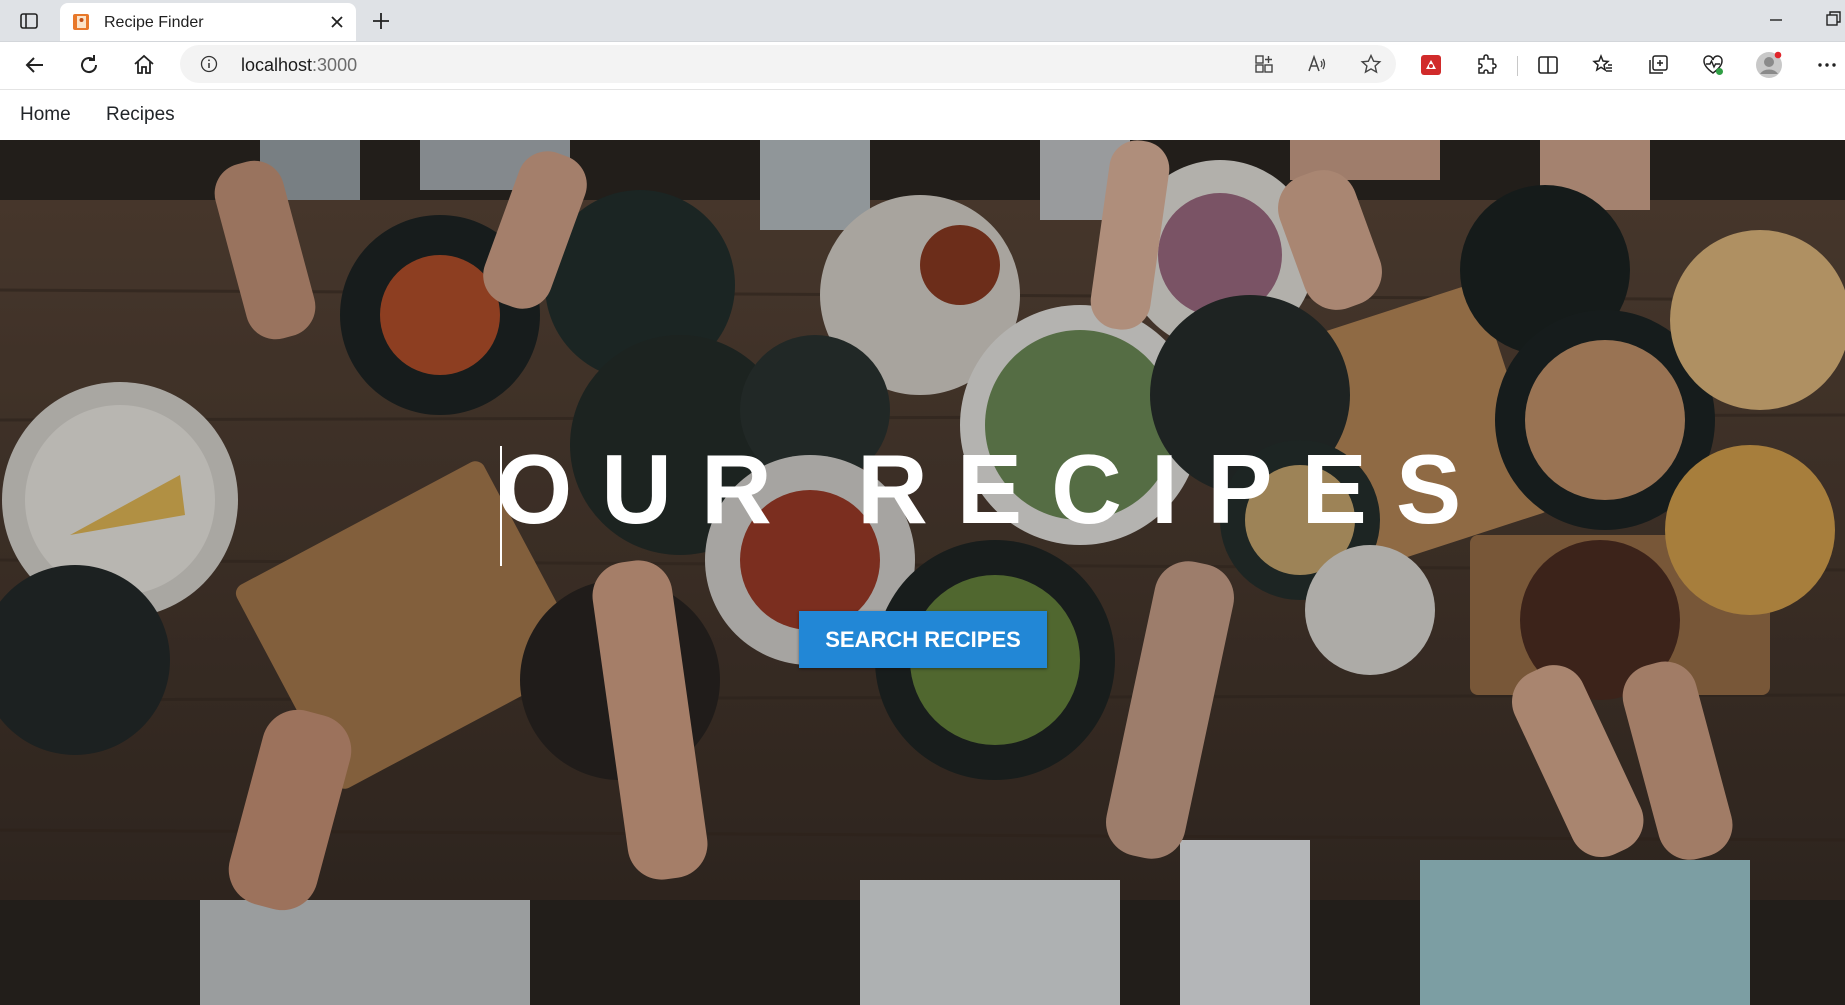 Image resolution: width=1845 pixels, height=1005 pixels. What do you see at coordinates (29, 21) in the screenshot?
I see `tab-actions-icon` at bounding box center [29, 21].